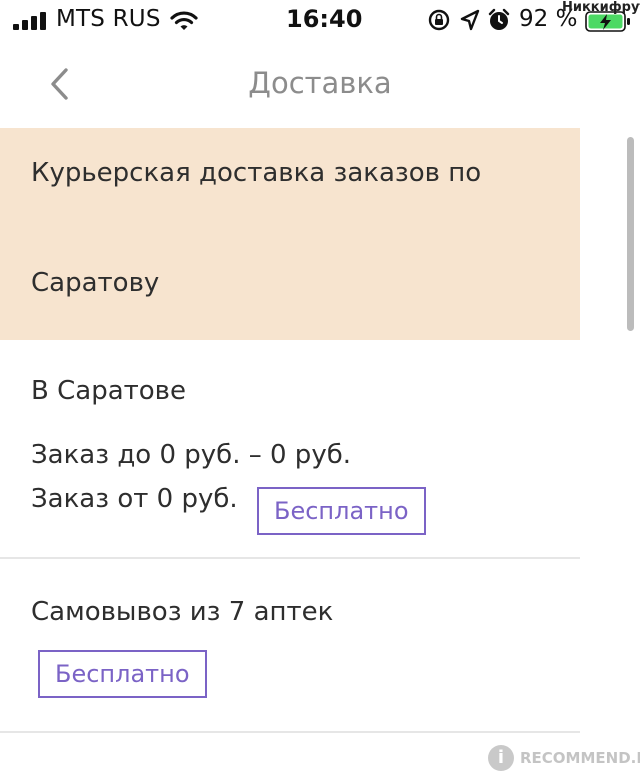 The height and width of the screenshot is (781, 640). Describe the element at coordinates (290, 732) in the screenshot. I see `divider` at that location.